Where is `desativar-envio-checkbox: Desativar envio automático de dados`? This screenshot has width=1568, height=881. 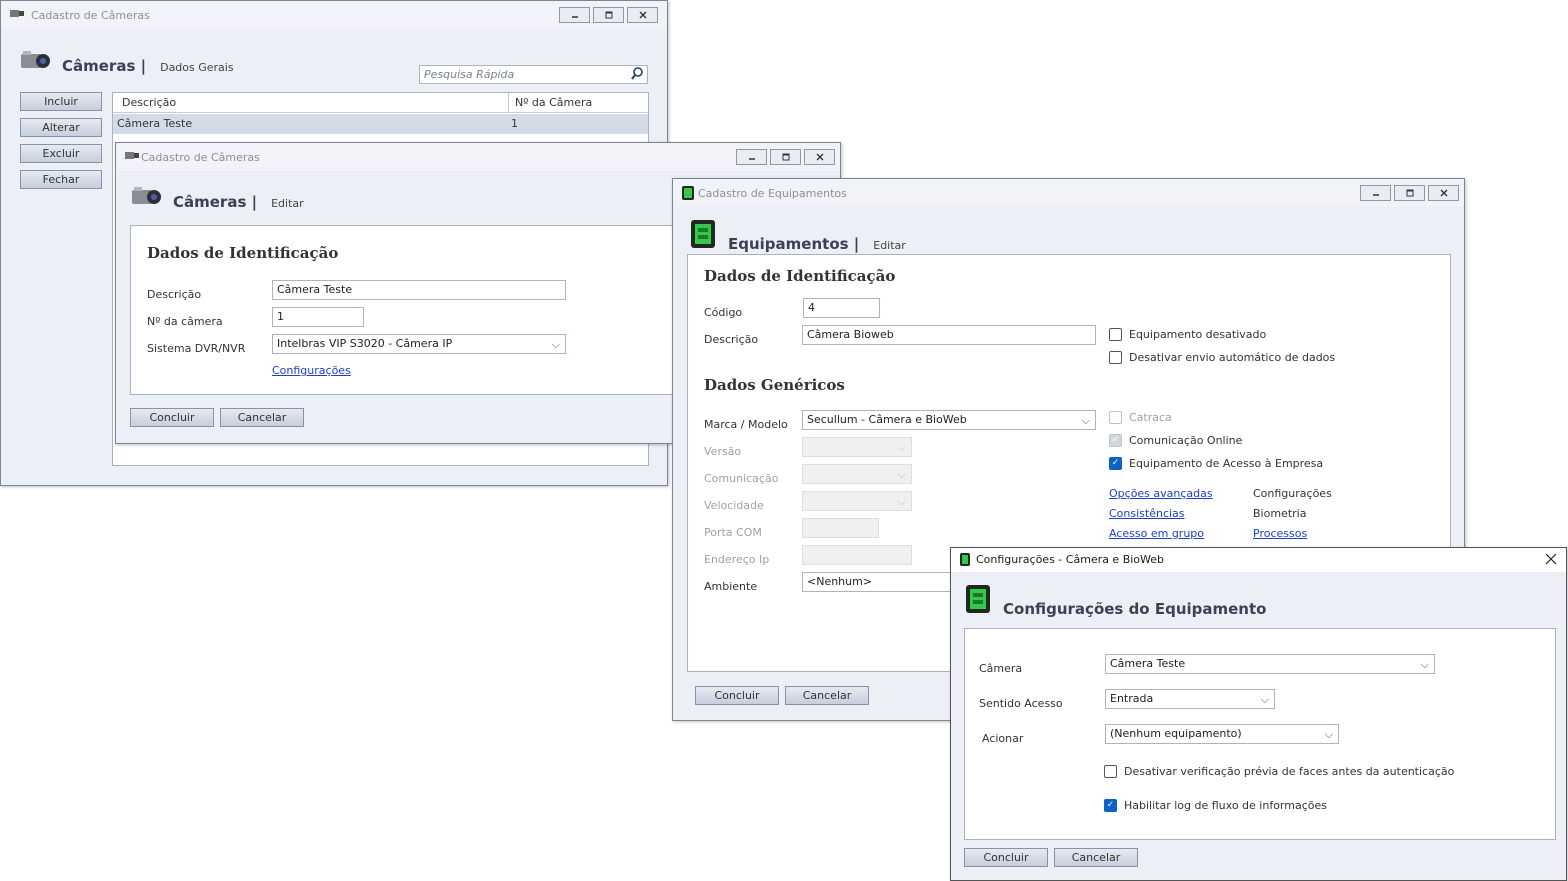
desativar-envio-checkbox: Desativar envio automático de dados is located at coordinates (1222, 357).